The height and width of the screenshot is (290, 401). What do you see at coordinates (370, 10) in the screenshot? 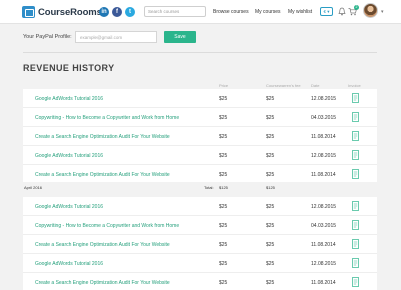
I see `avatar` at bounding box center [370, 10].